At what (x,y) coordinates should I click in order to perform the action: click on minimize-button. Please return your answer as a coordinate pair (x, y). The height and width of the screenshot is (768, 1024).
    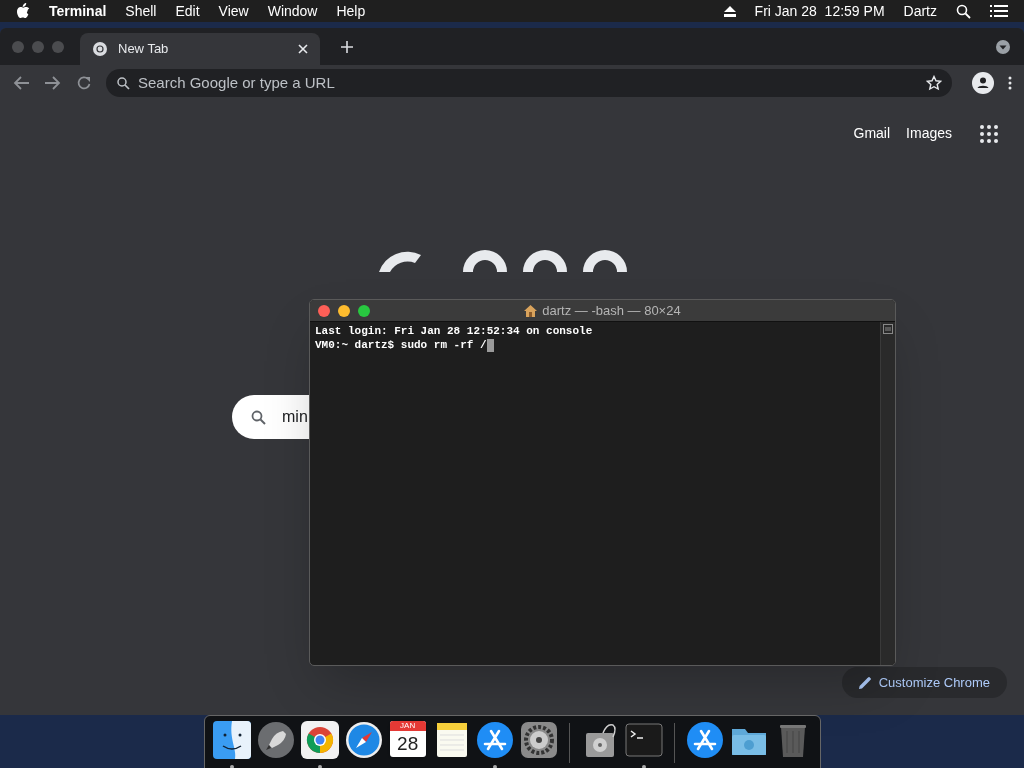
    Looking at the image, I should click on (344, 310).